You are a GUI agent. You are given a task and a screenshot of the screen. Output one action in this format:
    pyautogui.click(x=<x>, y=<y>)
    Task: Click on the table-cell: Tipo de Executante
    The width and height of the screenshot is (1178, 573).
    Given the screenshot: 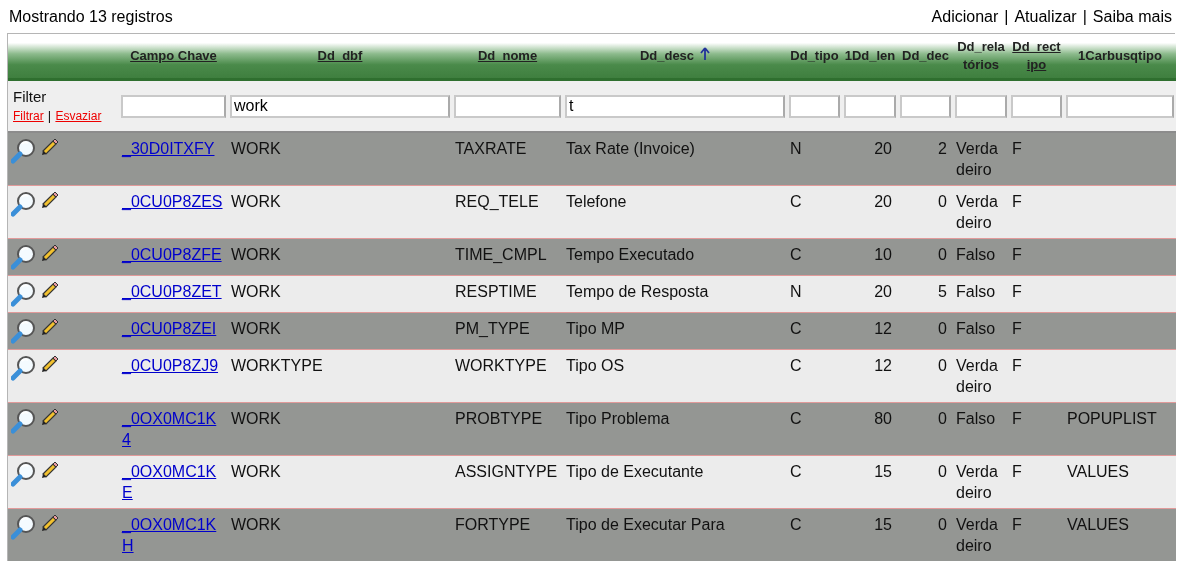 What is the action you would take?
    pyautogui.click(x=635, y=471)
    